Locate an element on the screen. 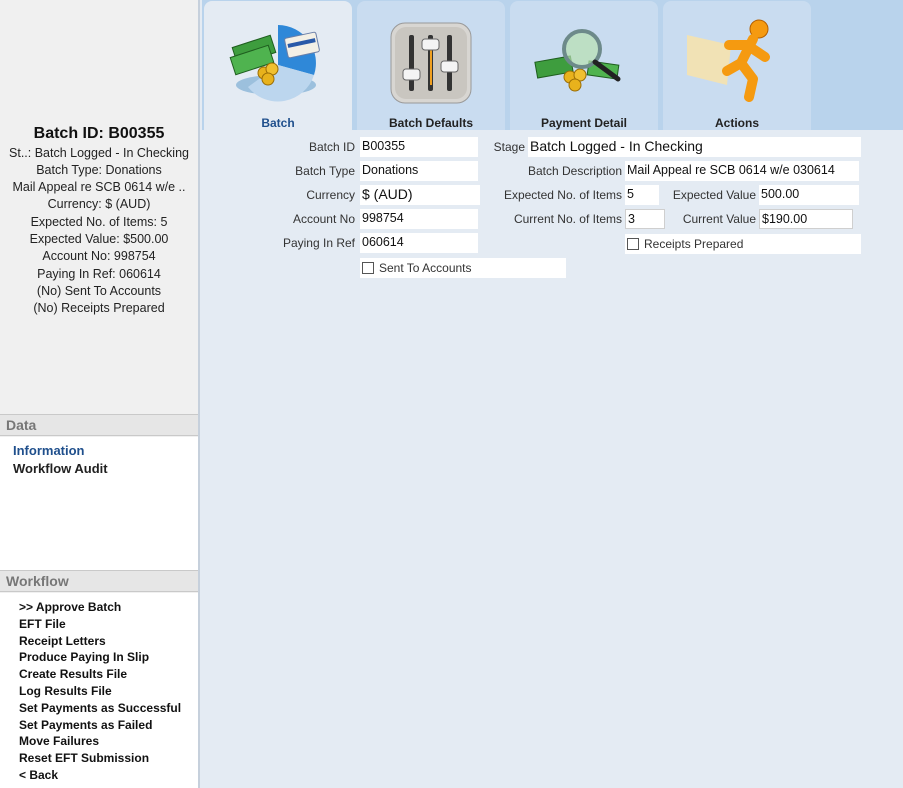 This screenshot has height=788, width=903. tab-actions: Actions is located at coordinates (737, 65).